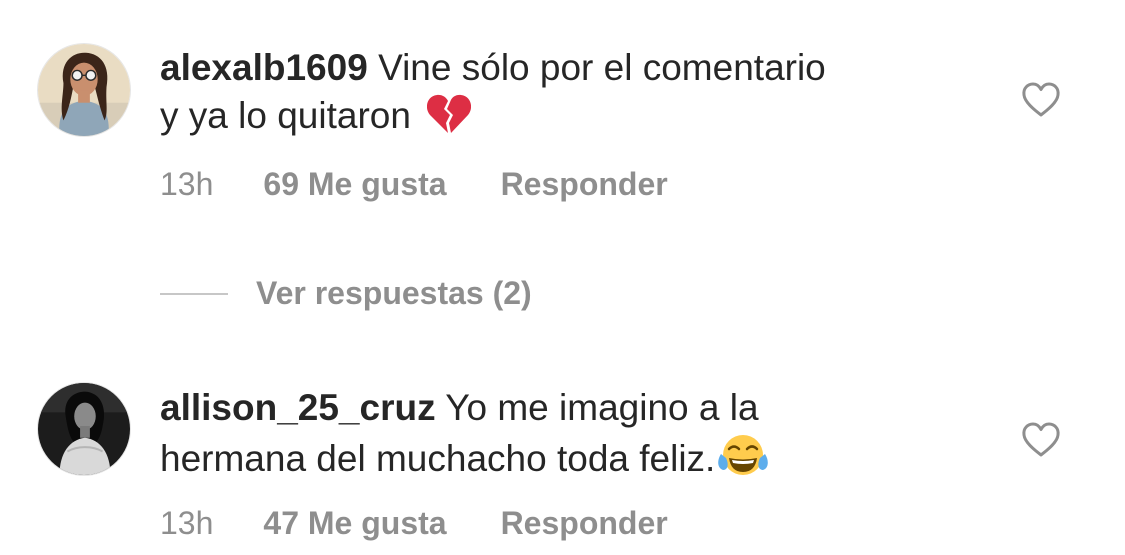 Image resolution: width=1125 pixels, height=555 pixels. Describe the element at coordinates (298, 407) in the screenshot. I see `username: allison_25_cruz` at that location.